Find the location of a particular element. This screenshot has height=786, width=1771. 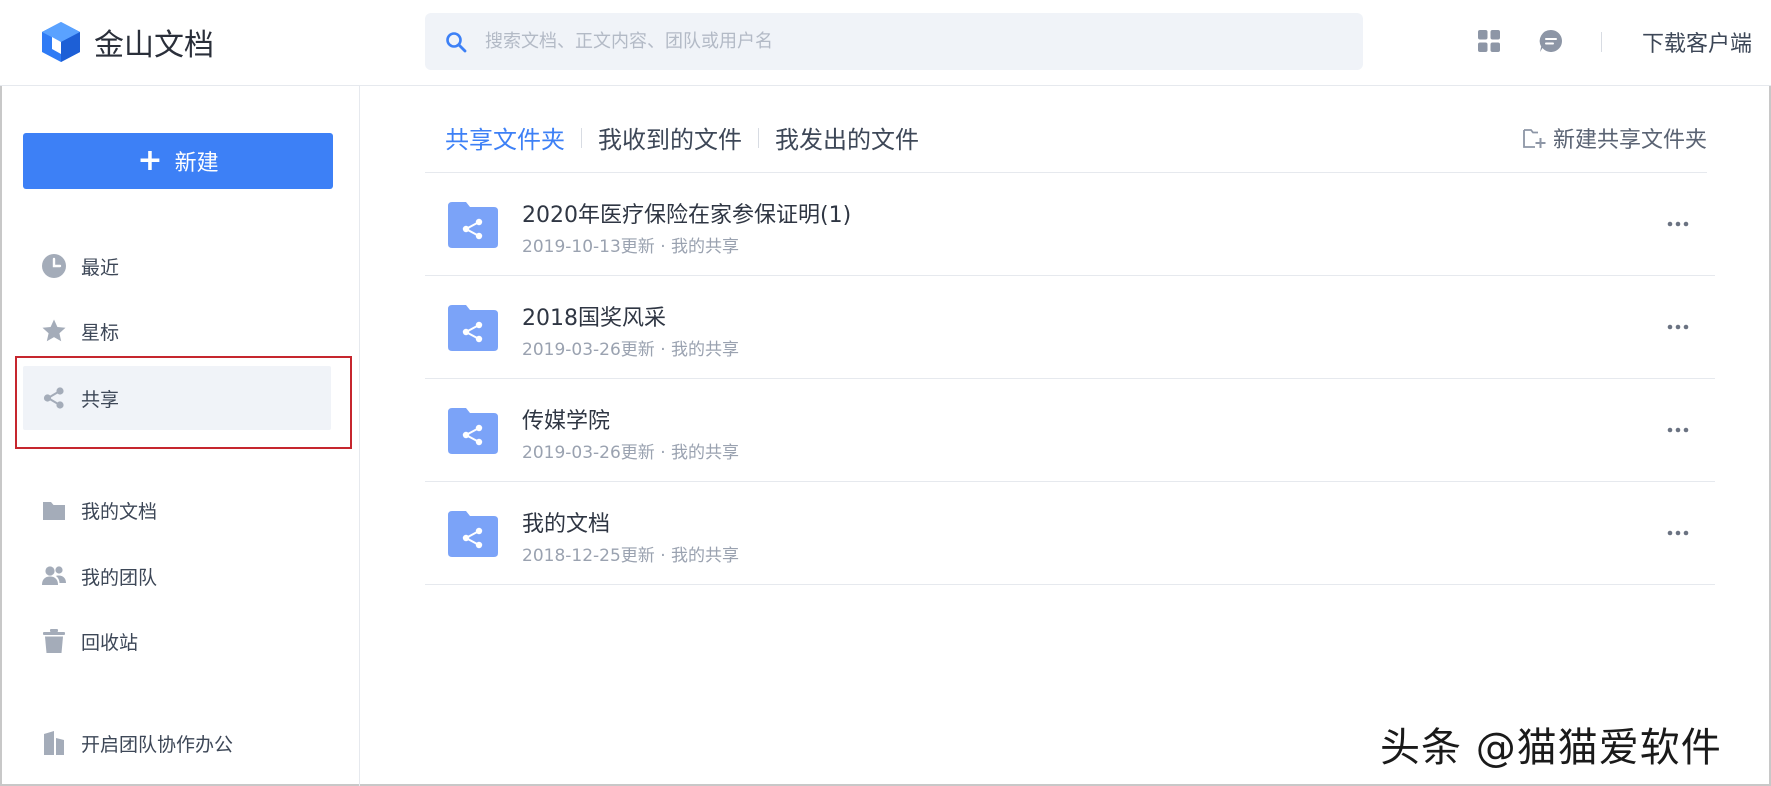

sidebar-item-my-docs: 我的文档 is located at coordinates (177, 510).